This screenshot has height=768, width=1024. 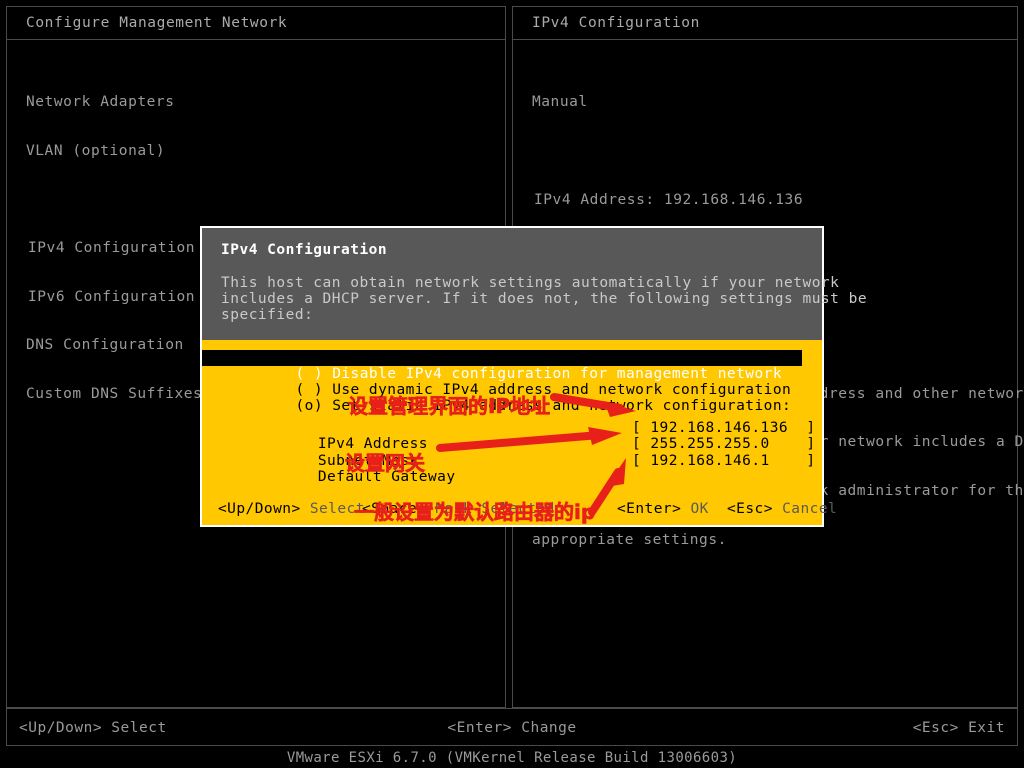 I want to click on dialog-key-esc: <Esc> Cancel, so click(x=782, y=509).